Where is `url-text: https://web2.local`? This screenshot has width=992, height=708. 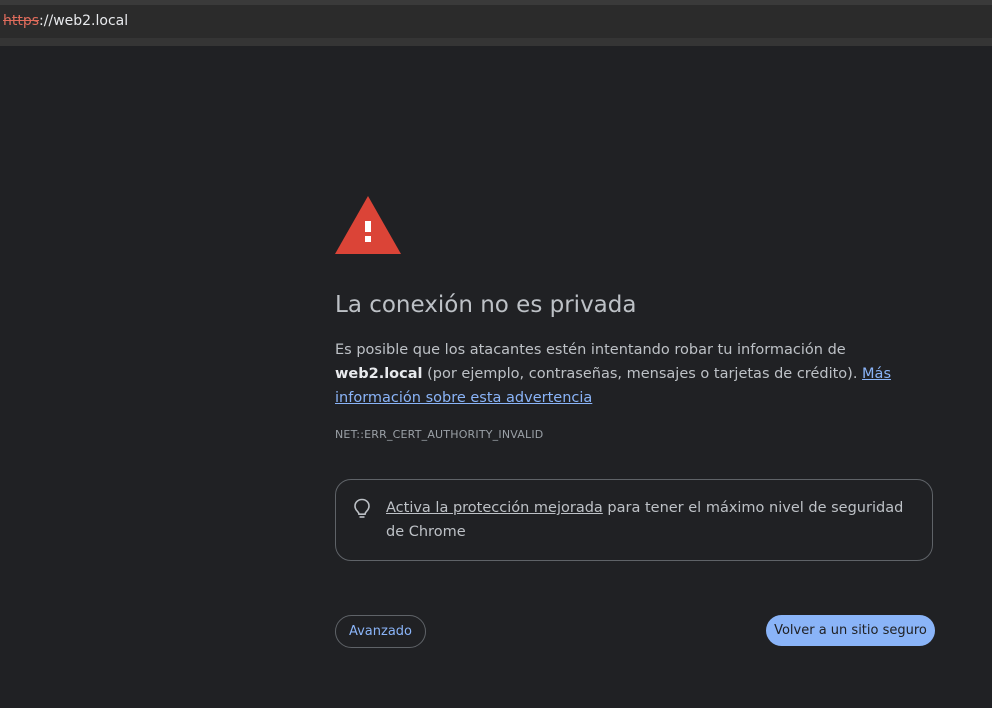 url-text: https://web2.local is located at coordinates (65, 21).